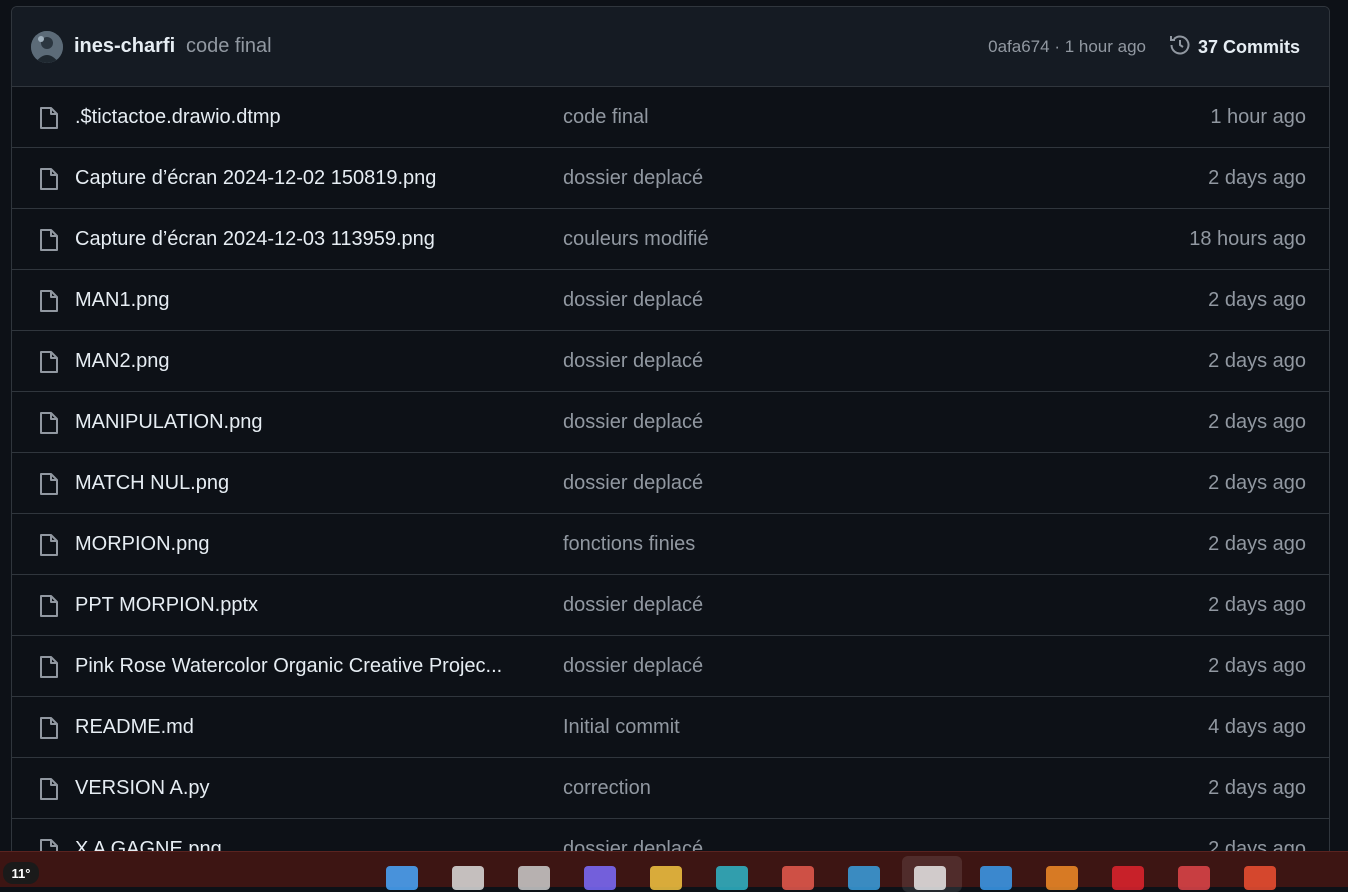 The width and height of the screenshot is (1348, 892). I want to click on taskbar: 11°, so click(674, 871).